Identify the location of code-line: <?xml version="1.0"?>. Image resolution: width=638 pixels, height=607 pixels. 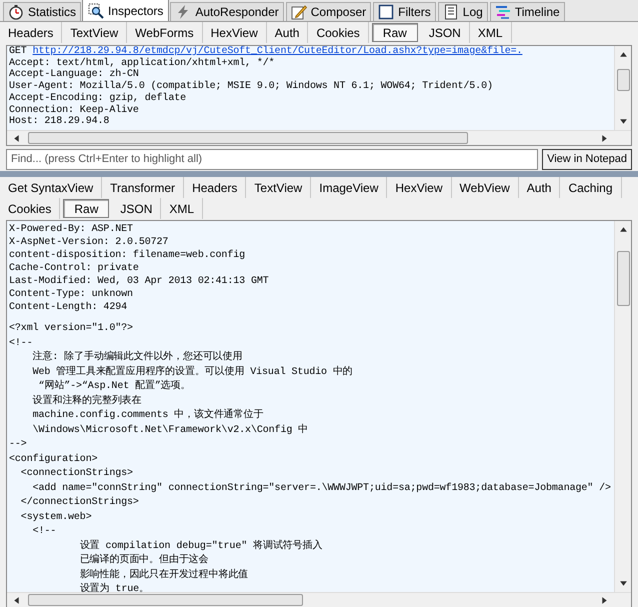
(71, 329).